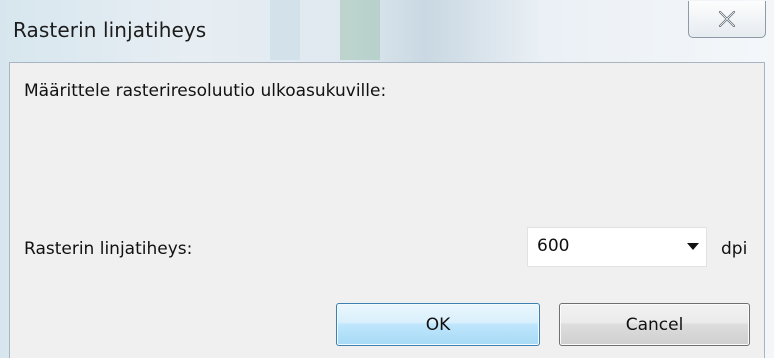 The height and width of the screenshot is (358, 774). What do you see at coordinates (438, 324) in the screenshot?
I see `ok-button: OK` at bounding box center [438, 324].